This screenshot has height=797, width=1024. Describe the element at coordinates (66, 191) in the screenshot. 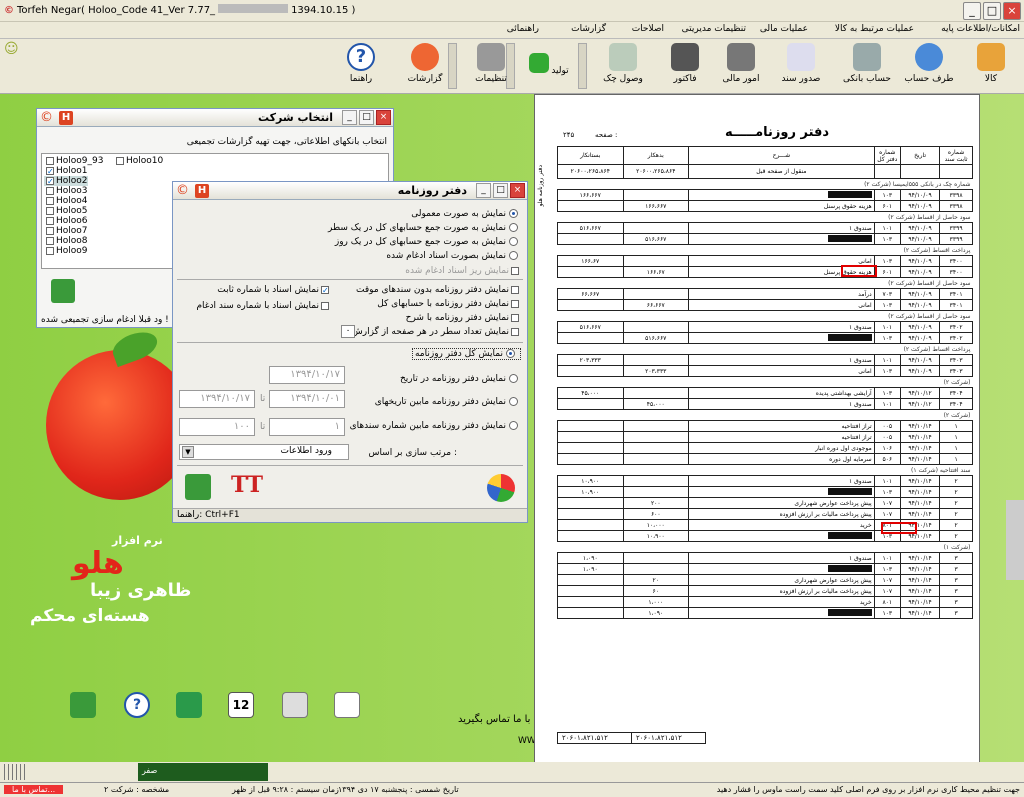

I see `company-item: Holoo3` at that location.